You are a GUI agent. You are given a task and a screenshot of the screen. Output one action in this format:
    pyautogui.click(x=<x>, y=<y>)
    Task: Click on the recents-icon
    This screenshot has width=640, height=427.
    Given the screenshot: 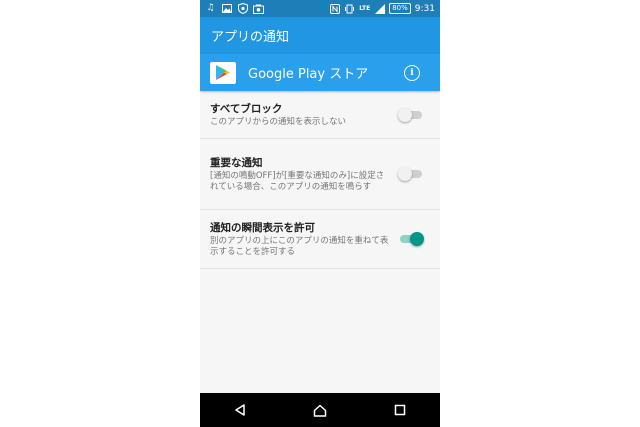 What is the action you would take?
    pyautogui.click(x=400, y=410)
    